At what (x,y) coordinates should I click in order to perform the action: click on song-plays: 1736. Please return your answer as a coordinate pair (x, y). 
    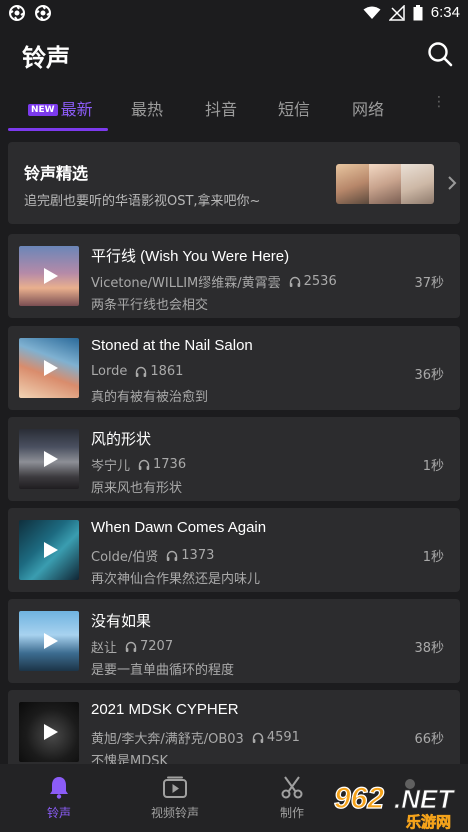
    Looking at the image, I should click on (170, 464).